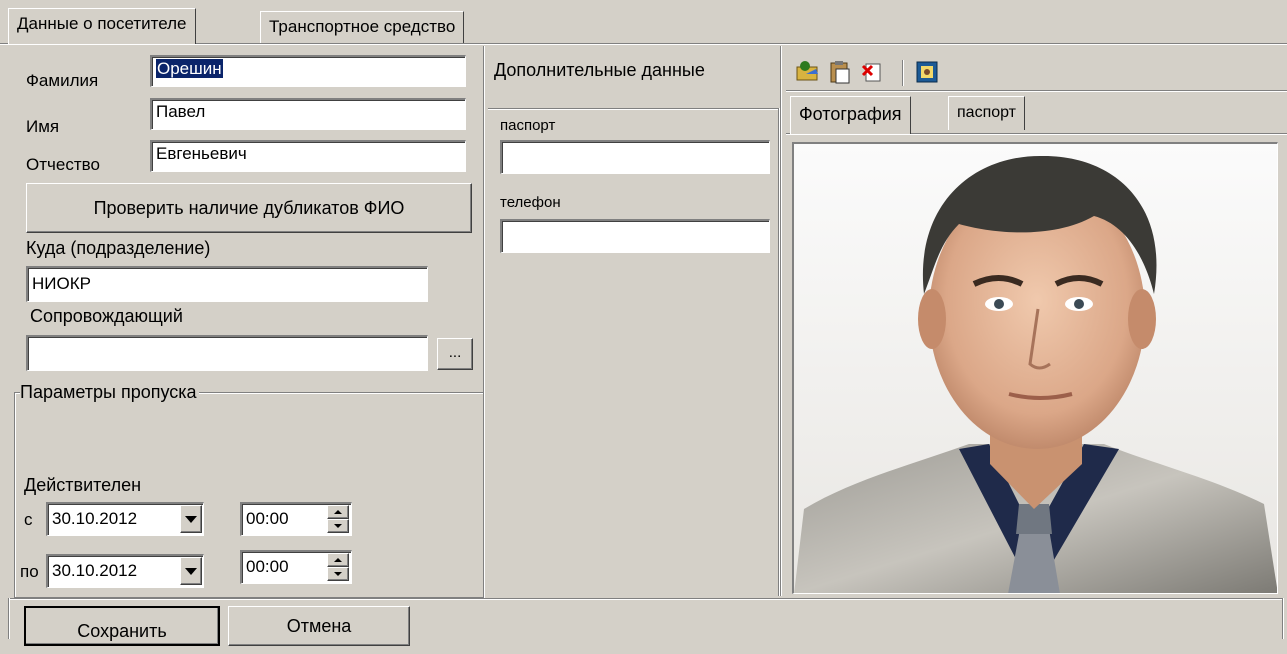 This screenshot has width=1287, height=654. What do you see at coordinates (63, 164) in the screenshot?
I see `patronymic-label: Отчество` at bounding box center [63, 164].